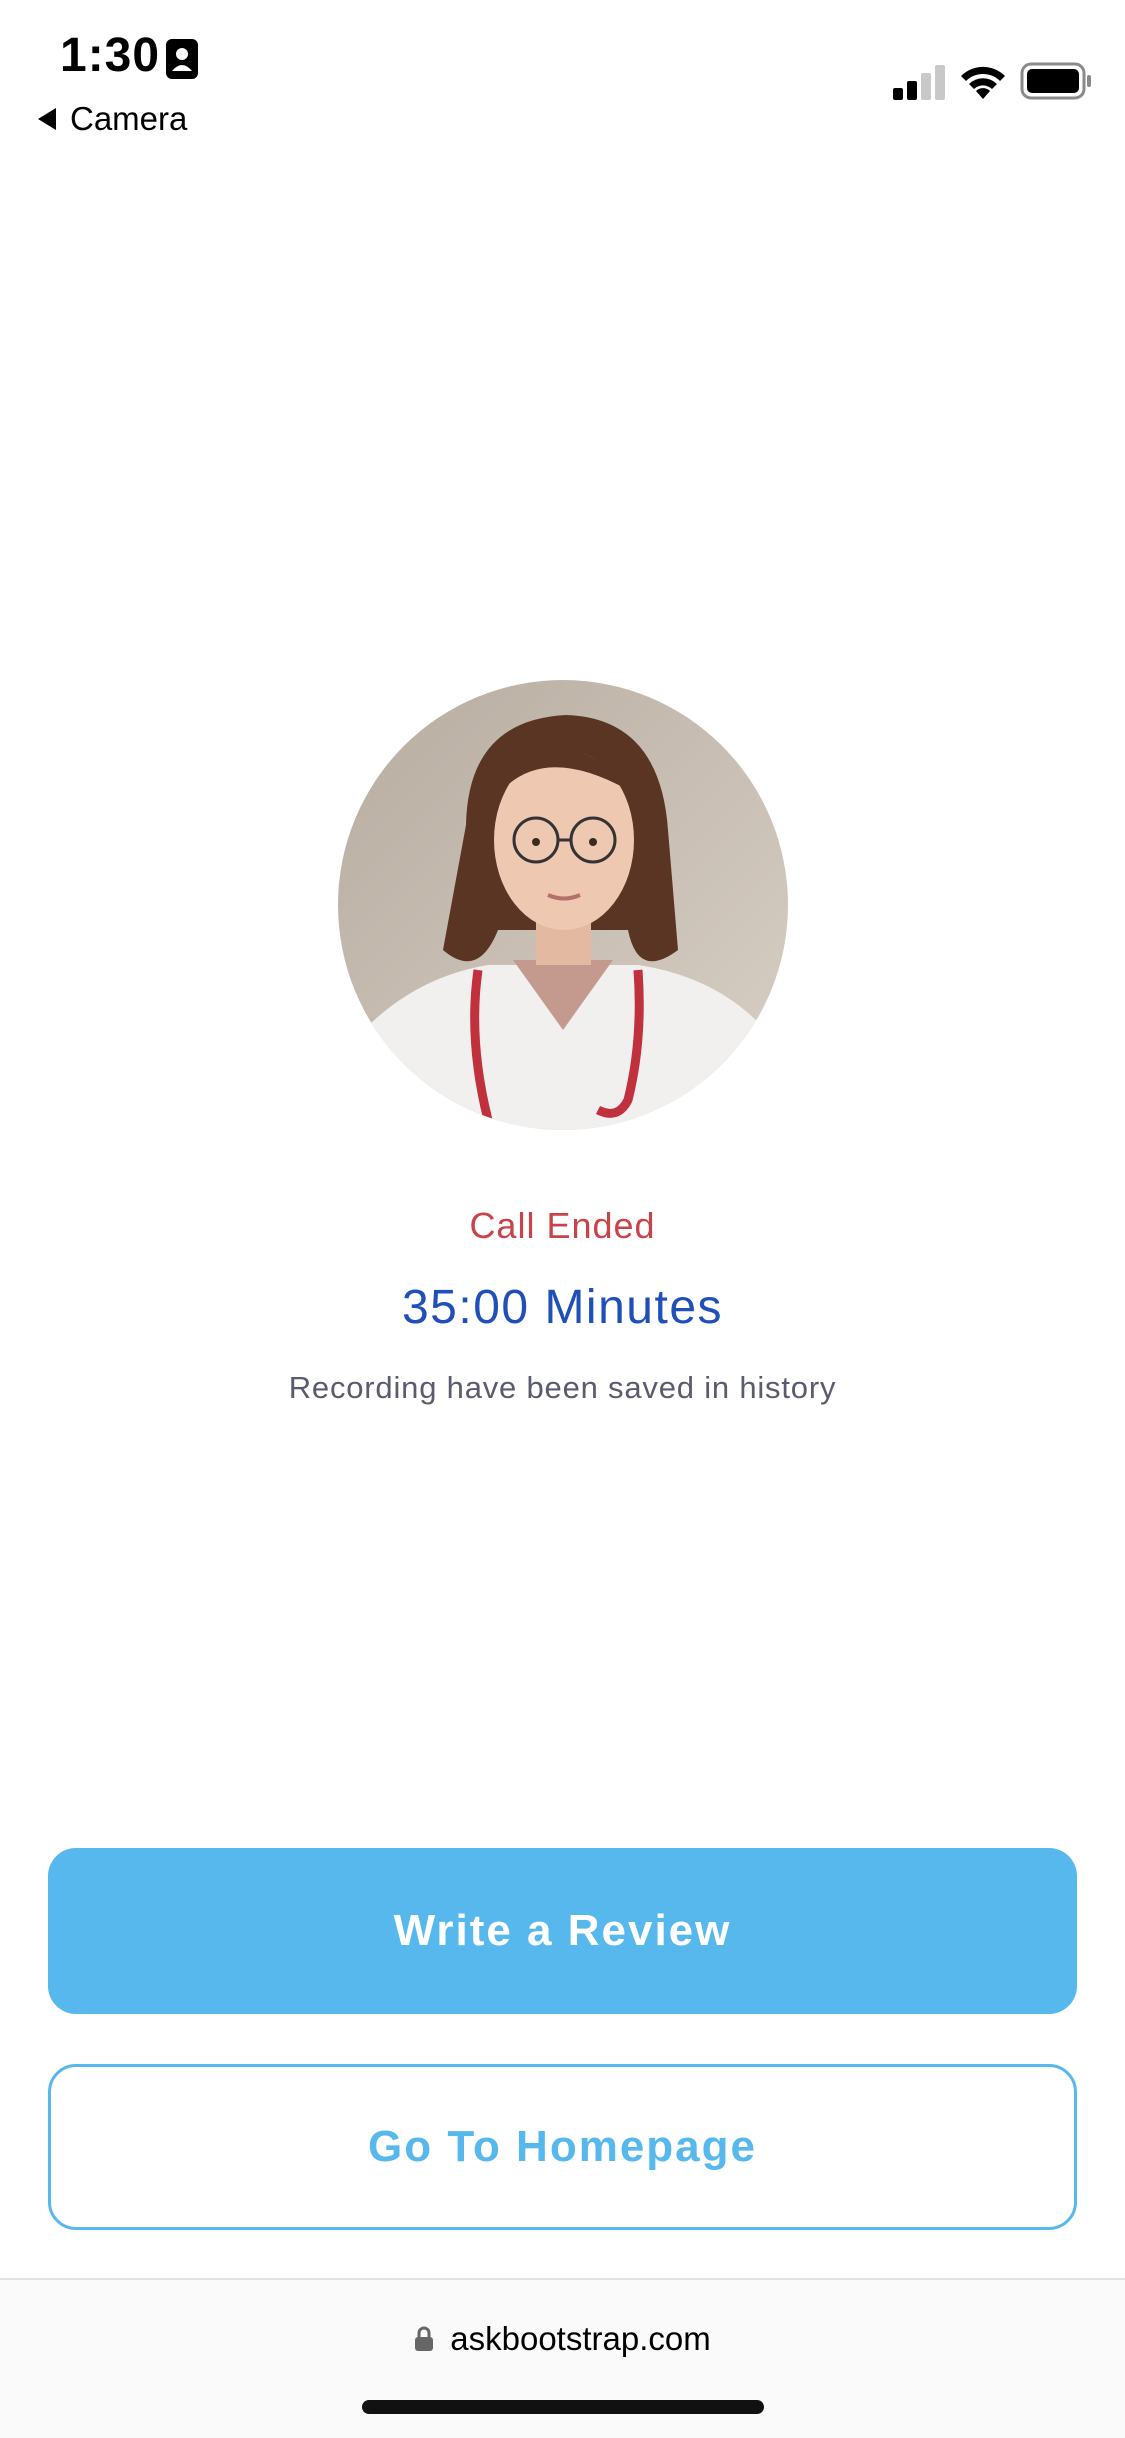 This screenshot has width=1125, height=2438. Describe the element at coordinates (580, 2338) in the screenshot. I see `url-text: askbootstrap.com` at that location.